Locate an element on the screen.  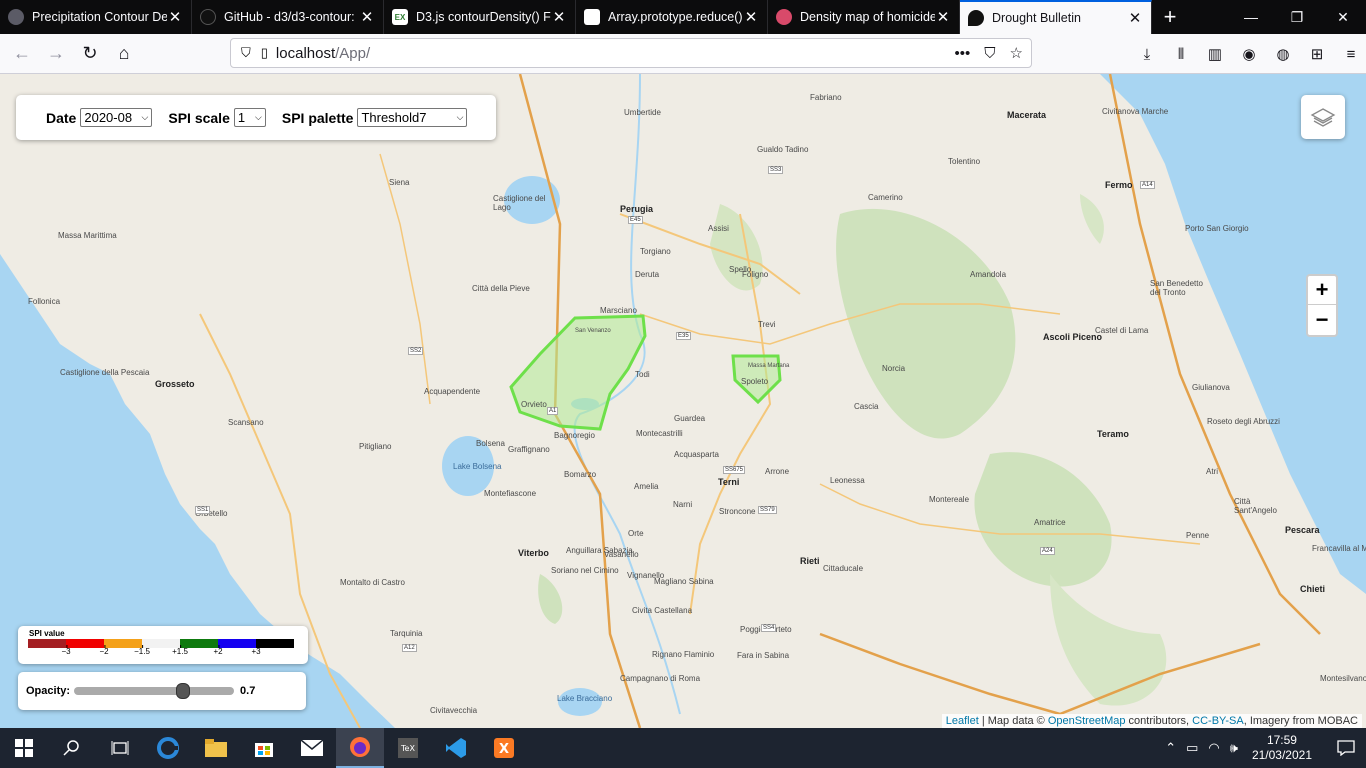
road-shield: SS2 is located at coordinates (416, 351).